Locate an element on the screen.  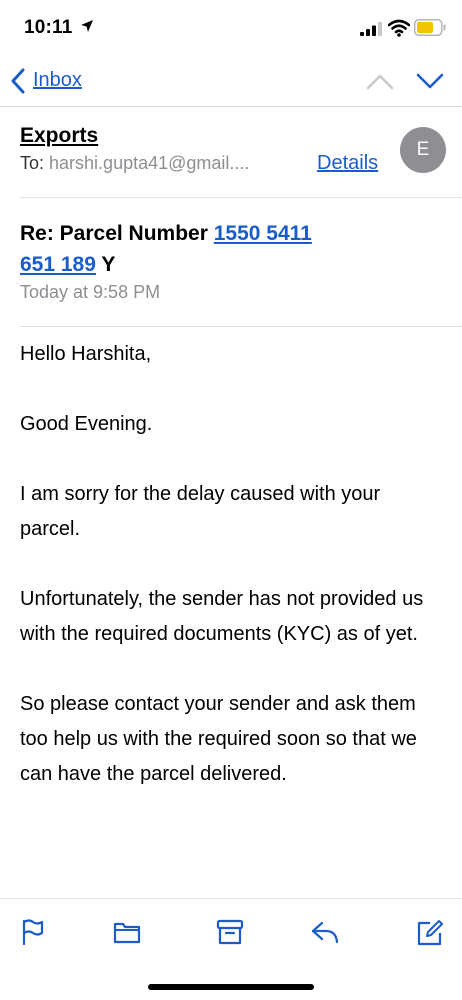
cellular-signal-icon is located at coordinates (371, 29).